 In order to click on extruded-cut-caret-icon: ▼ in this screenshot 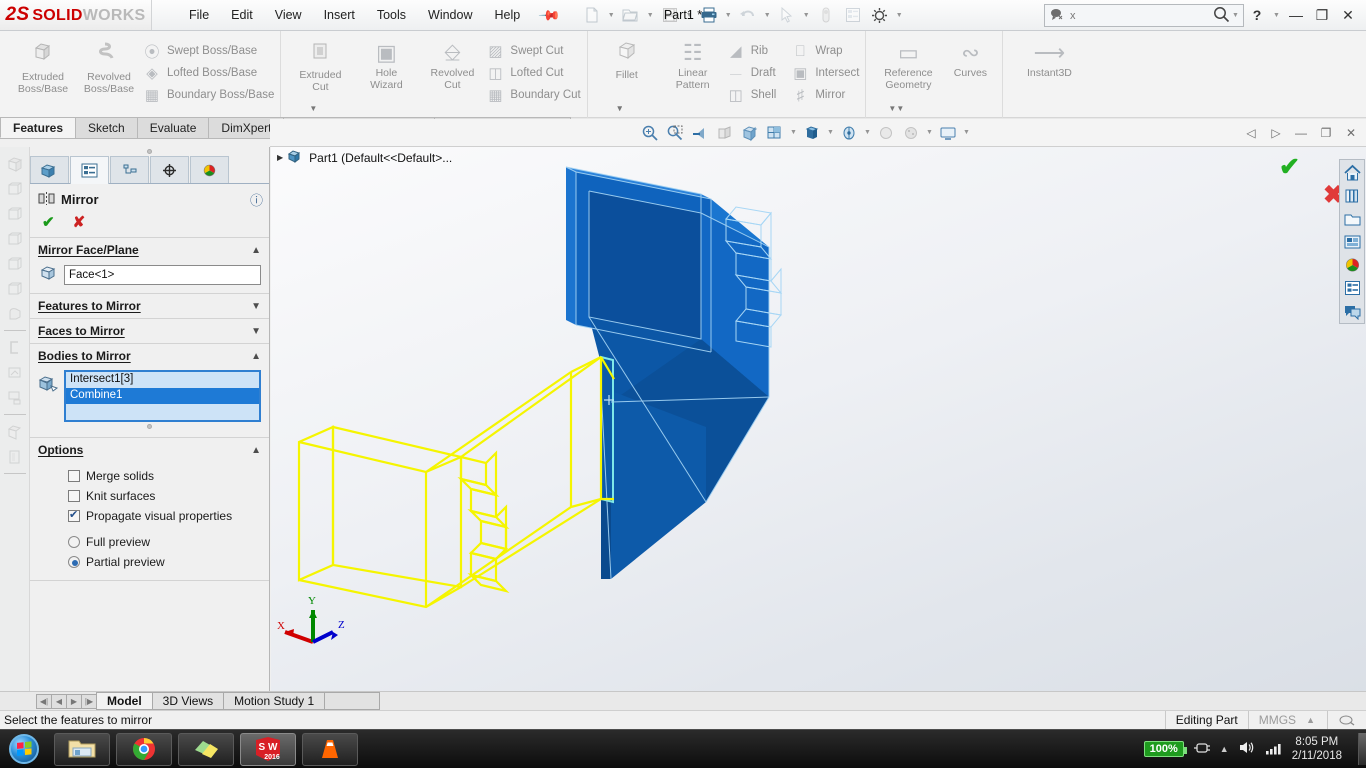, I will do `click(313, 109)`.